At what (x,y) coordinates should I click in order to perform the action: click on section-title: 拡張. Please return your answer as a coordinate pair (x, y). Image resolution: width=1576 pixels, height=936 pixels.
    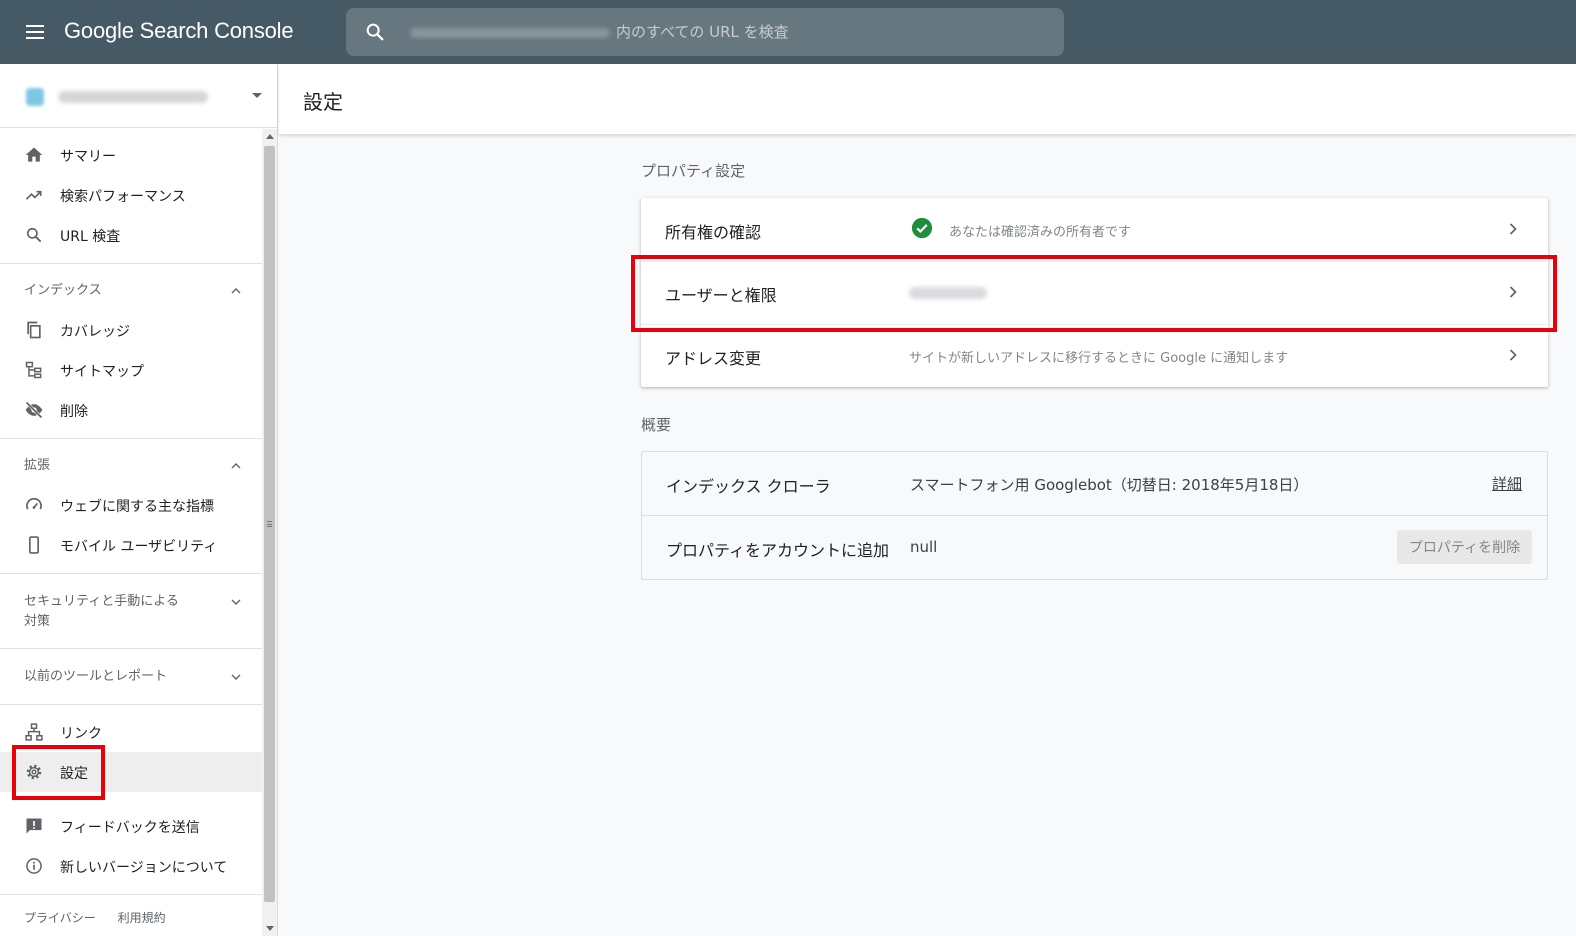
    Looking at the image, I should click on (37, 465).